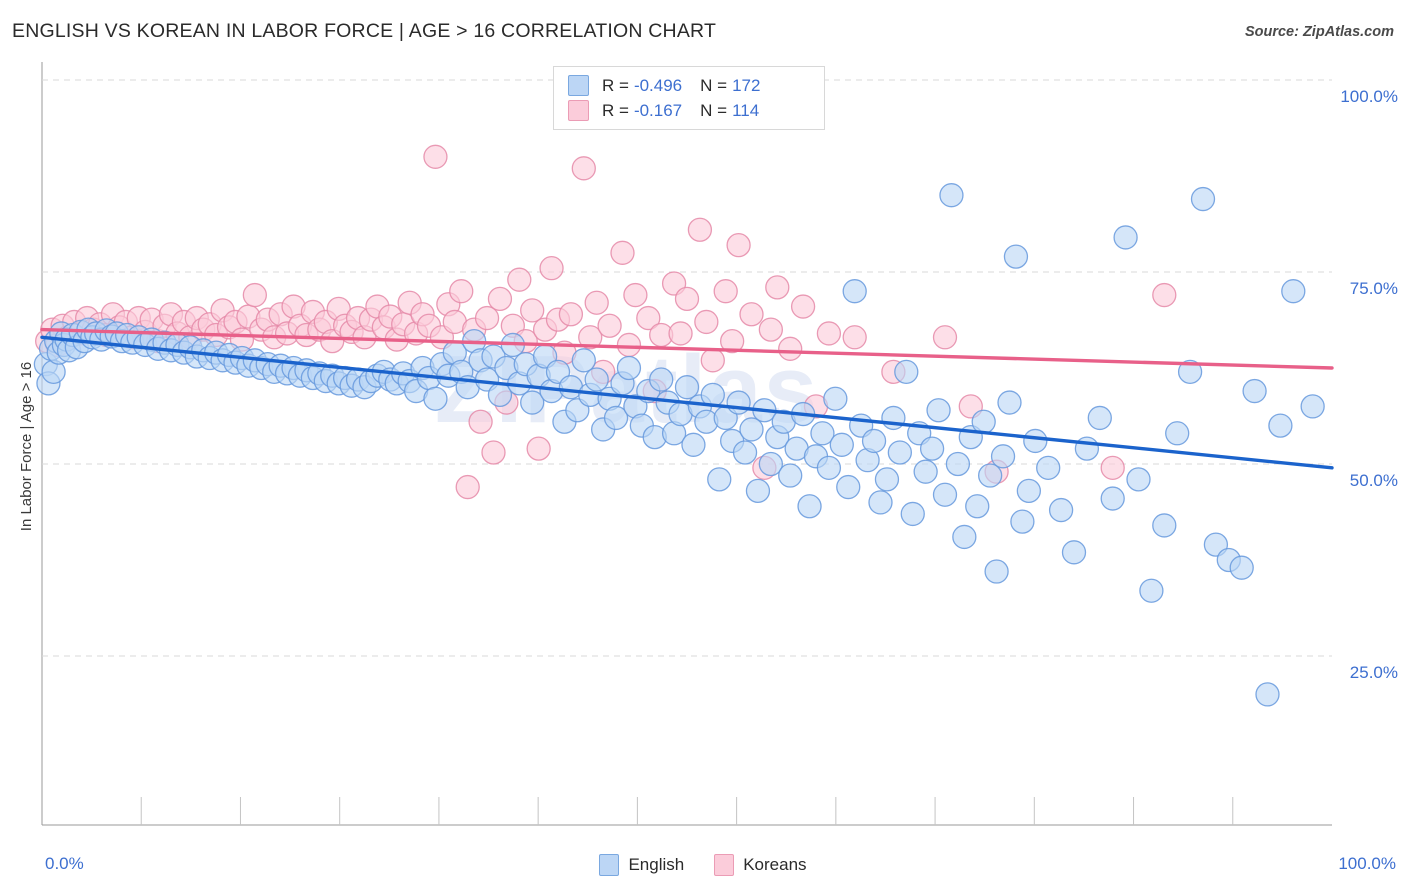 This screenshot has width=1406, height=892. What do you see at coordinates (609, 865) in the screenshot?
I see `english-legend-swatch-icon` at bounding box center [609, 865].